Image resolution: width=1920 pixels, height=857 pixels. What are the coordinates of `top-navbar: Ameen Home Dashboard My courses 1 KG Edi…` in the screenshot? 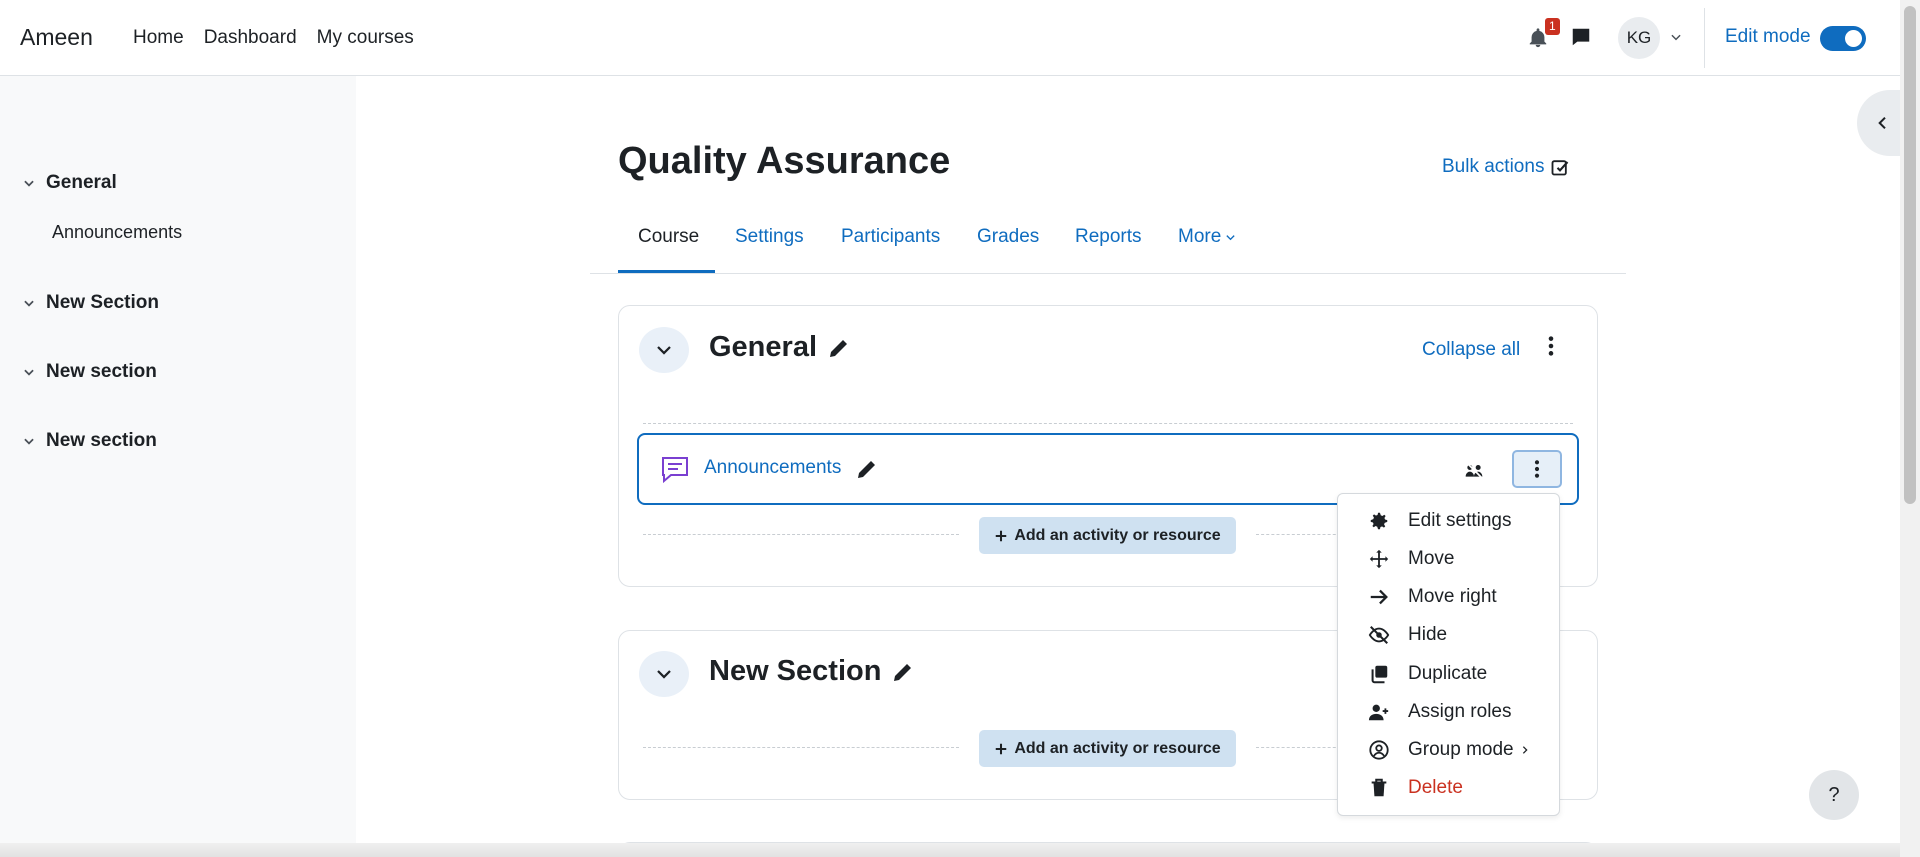 It's located at (950, 38).